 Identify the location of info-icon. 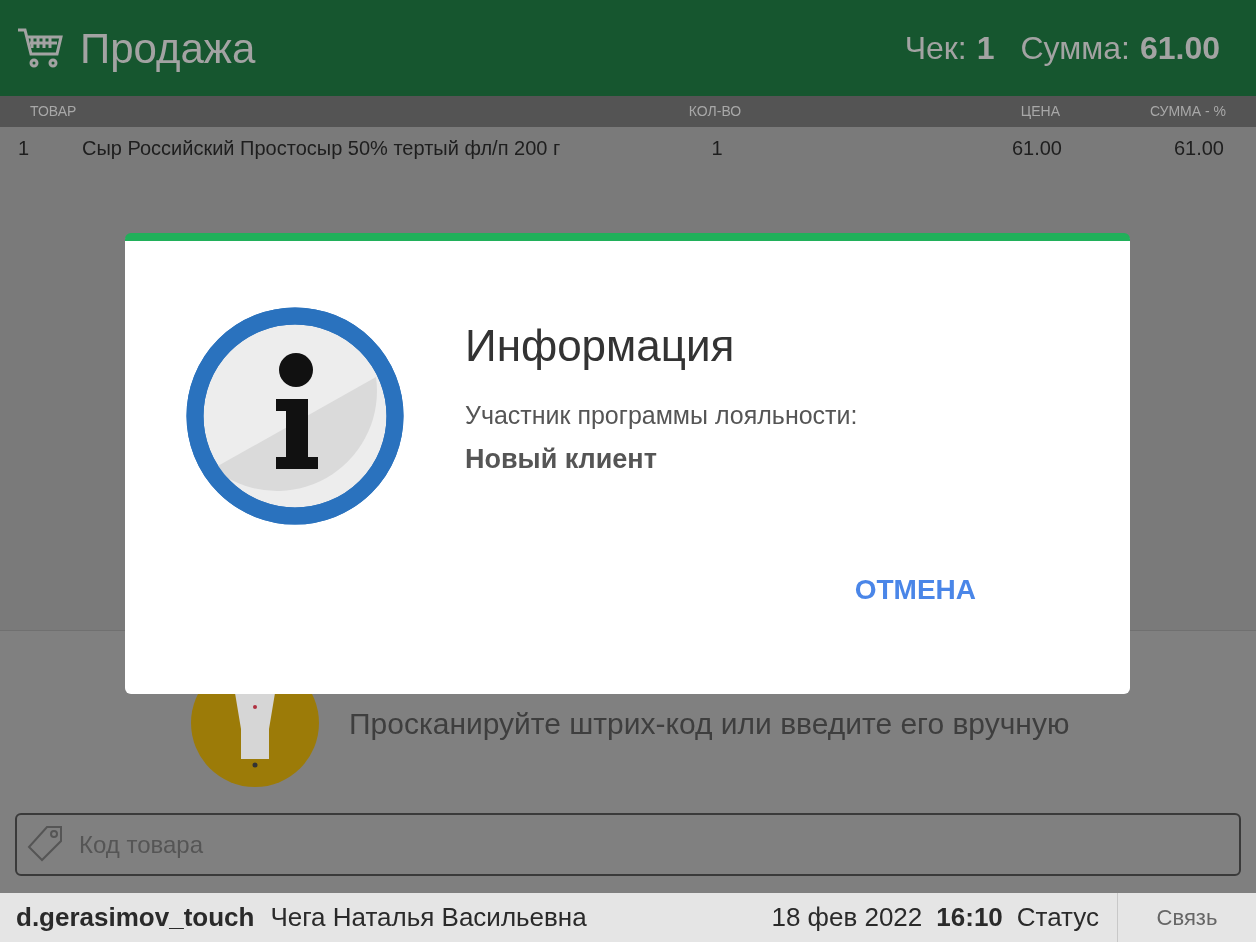
(295, 416).